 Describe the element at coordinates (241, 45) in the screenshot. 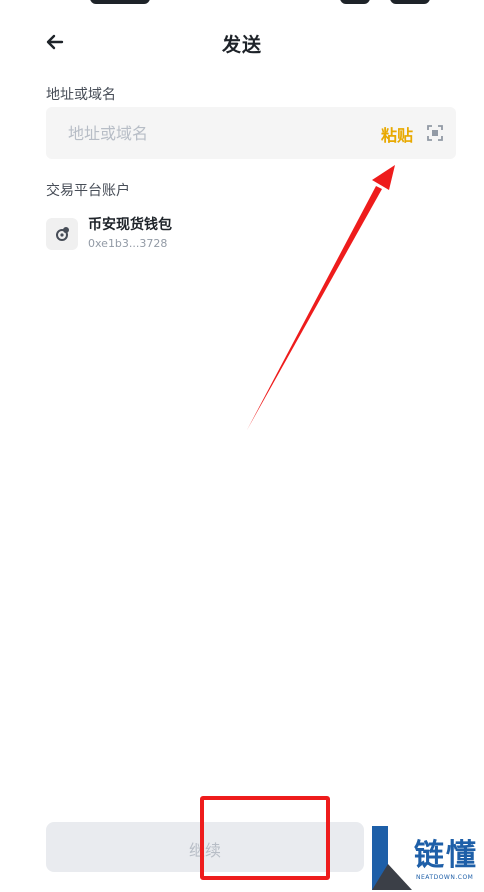

I see `page-title: 发送` at that location.